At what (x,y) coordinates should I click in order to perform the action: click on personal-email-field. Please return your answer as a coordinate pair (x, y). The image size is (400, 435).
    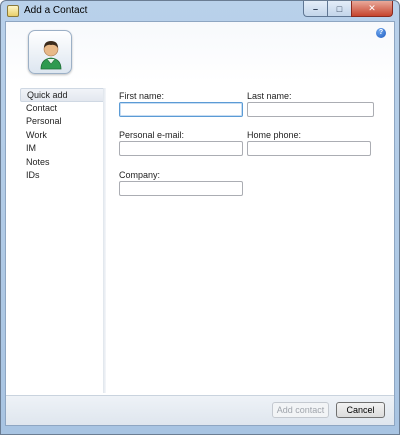
    Looking at the image, I should click on (181, 148).